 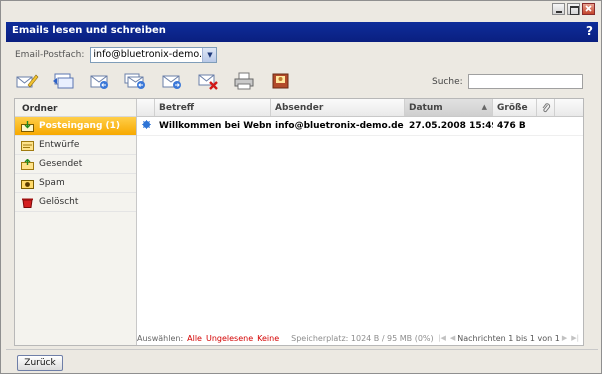 I want to click on row-date: 27.05.2008 15:49, so click(x=451, y=126).